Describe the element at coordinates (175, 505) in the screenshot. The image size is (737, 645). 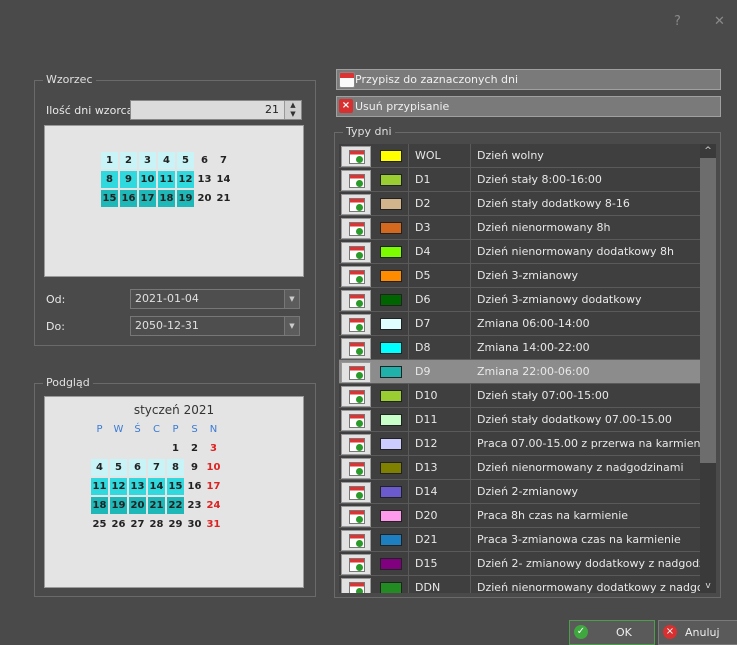
I see `calendar-day: 22` at that location.